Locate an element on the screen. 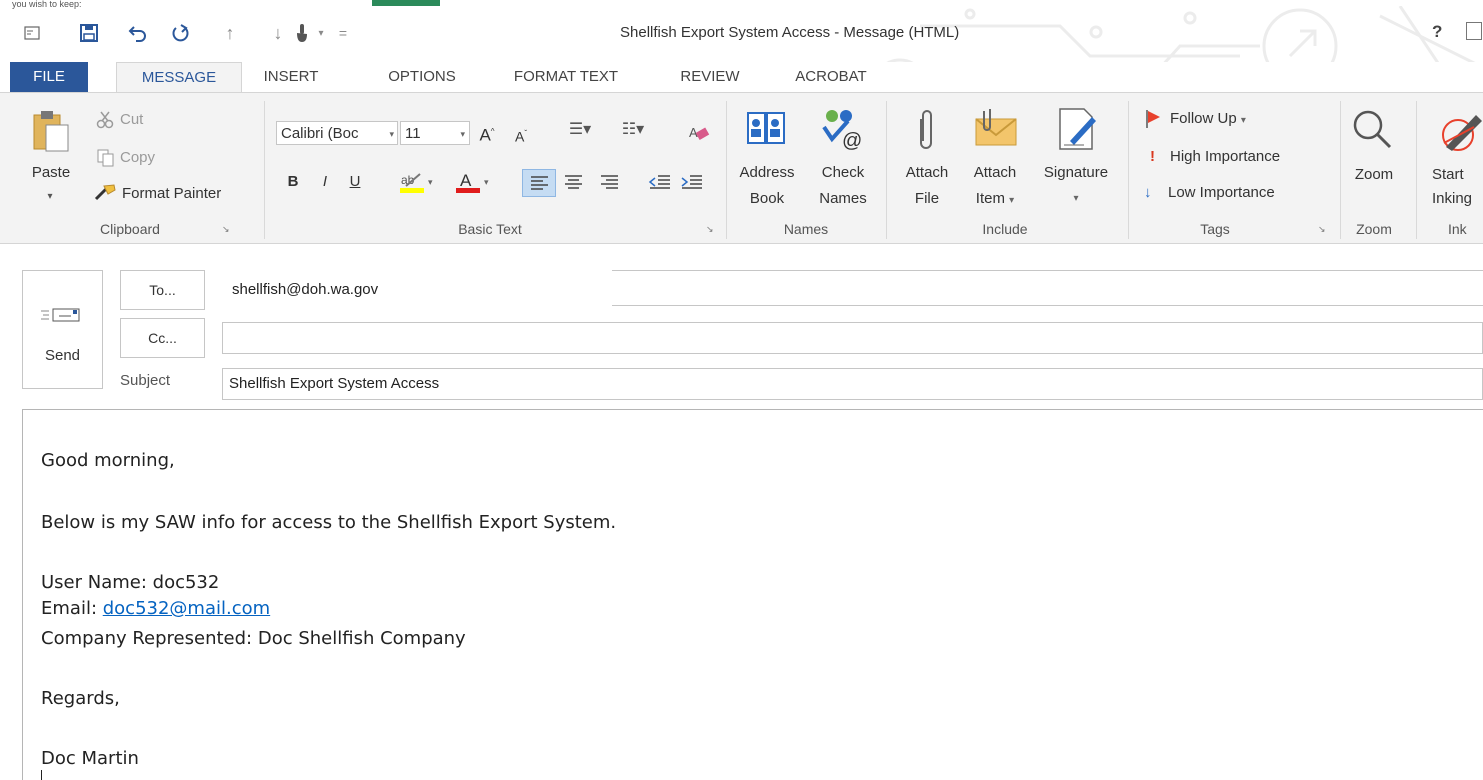 This screenshot has height=780, width=1483. signature-dropdown-icon: ▾ is located at coordinates (1076, 199).